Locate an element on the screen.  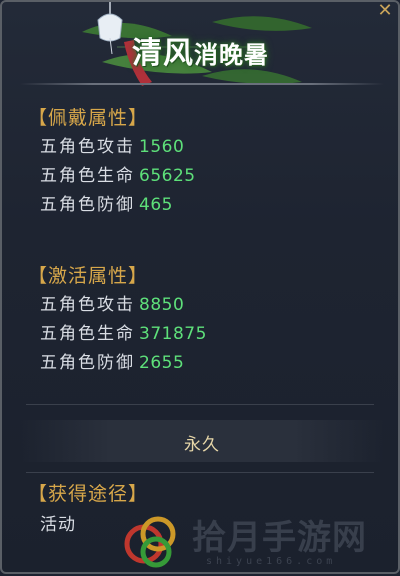
attr-value: 65625 is located at coordinates (167, 176).